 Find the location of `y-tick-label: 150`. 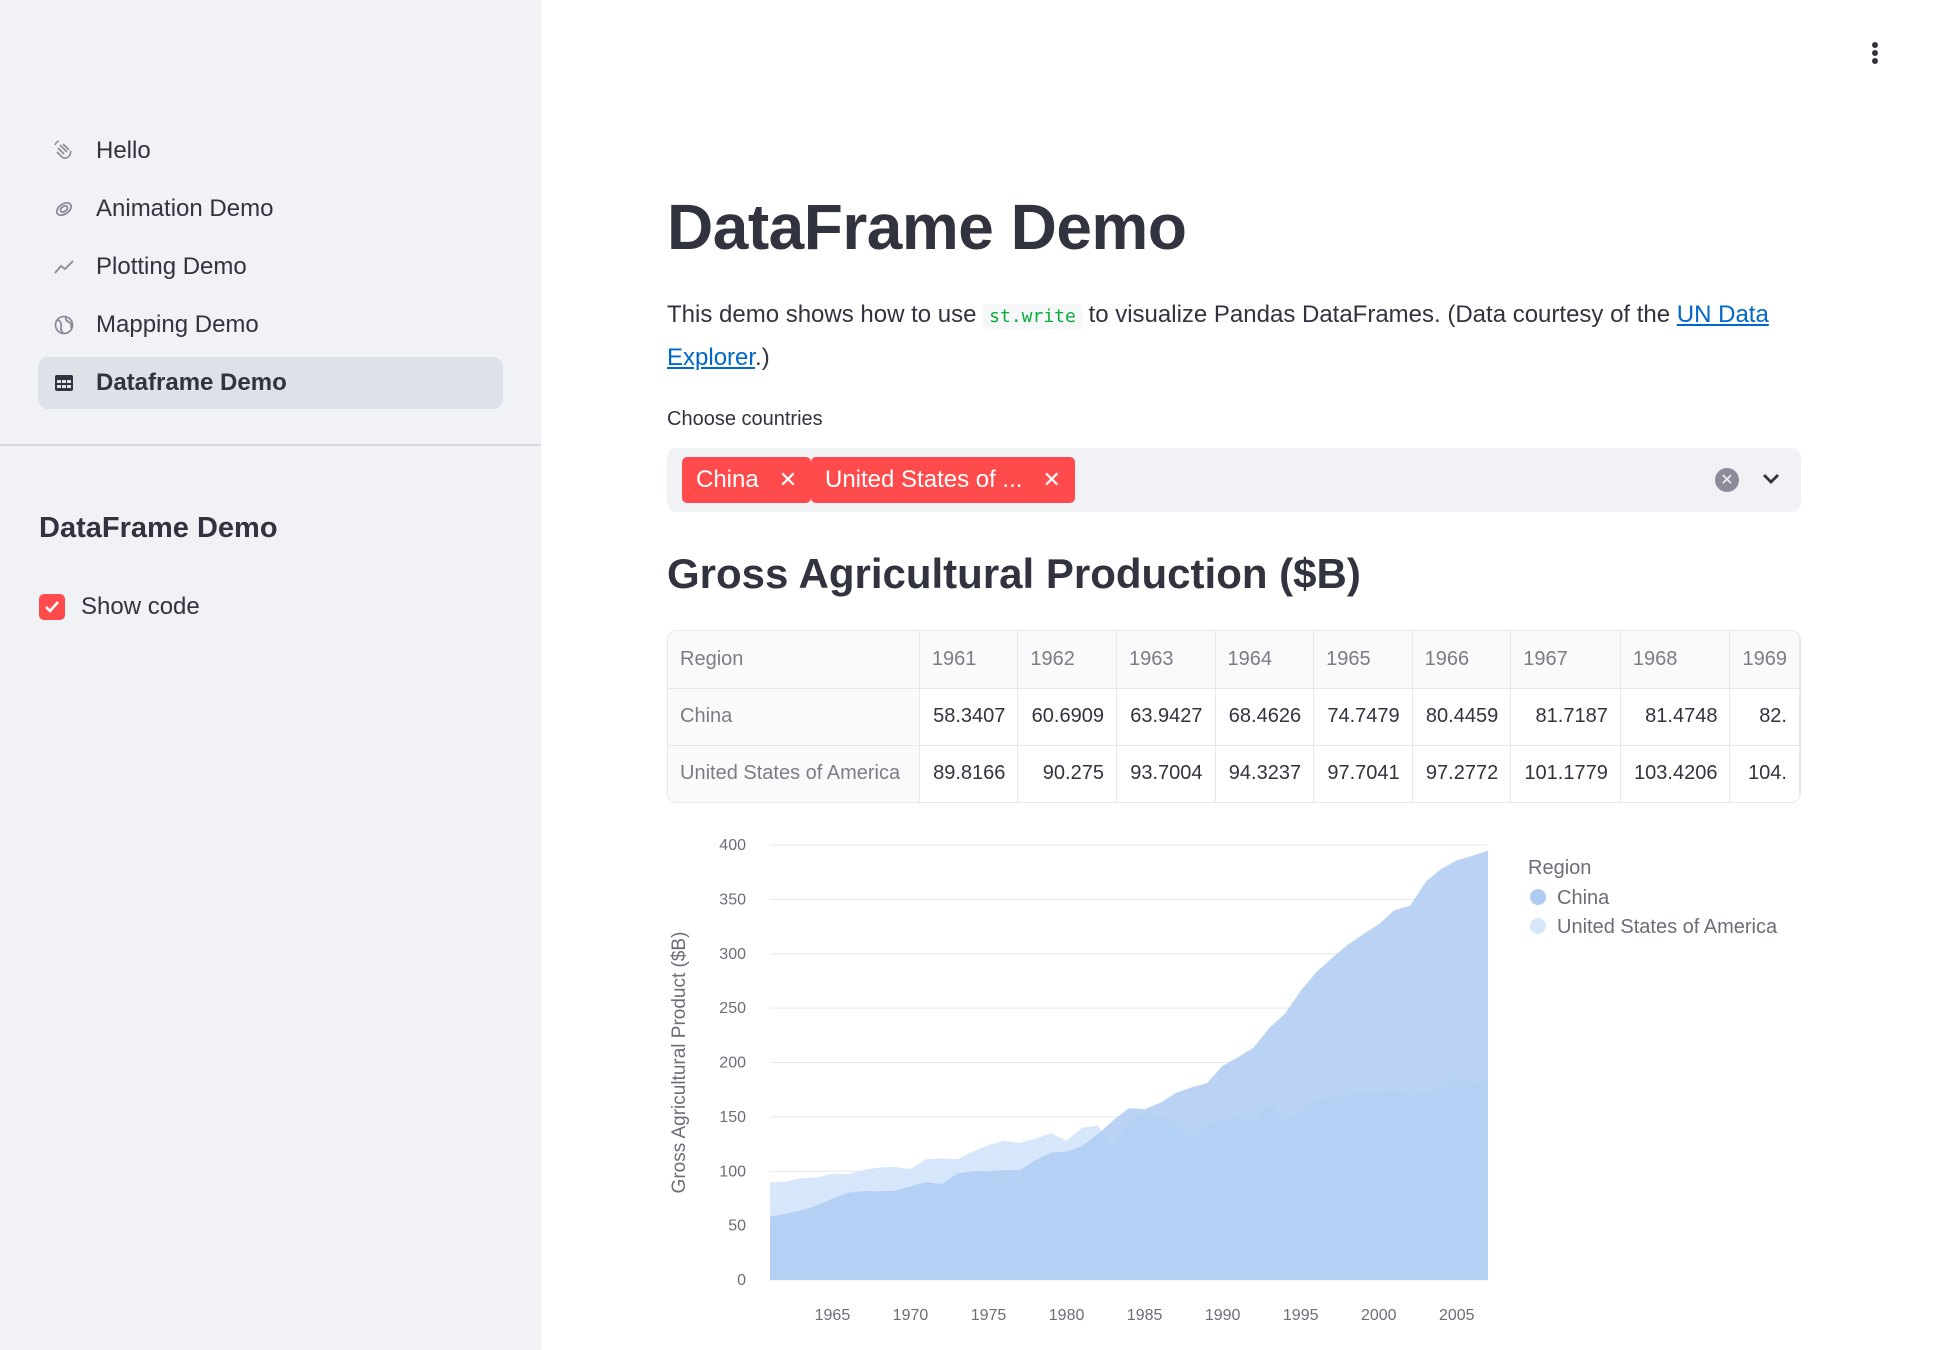

y-tick-label: 150 is located at coordinates (732, 1117).